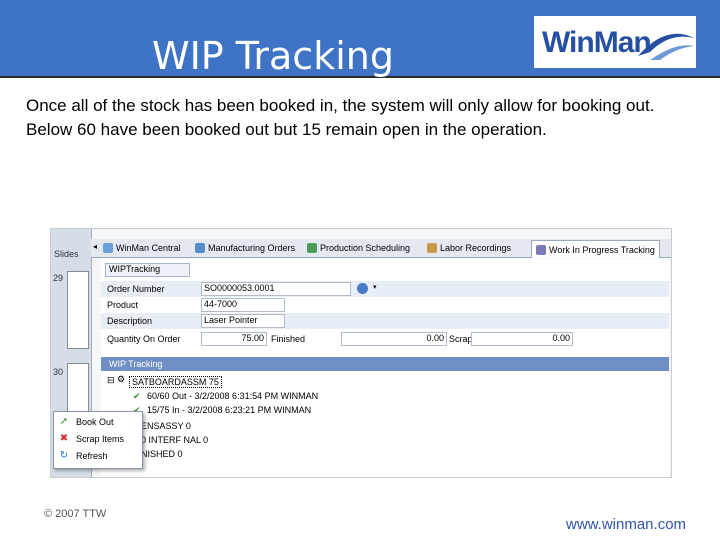  I want to click on scrapped-field: 0.00, so click(522, 339).